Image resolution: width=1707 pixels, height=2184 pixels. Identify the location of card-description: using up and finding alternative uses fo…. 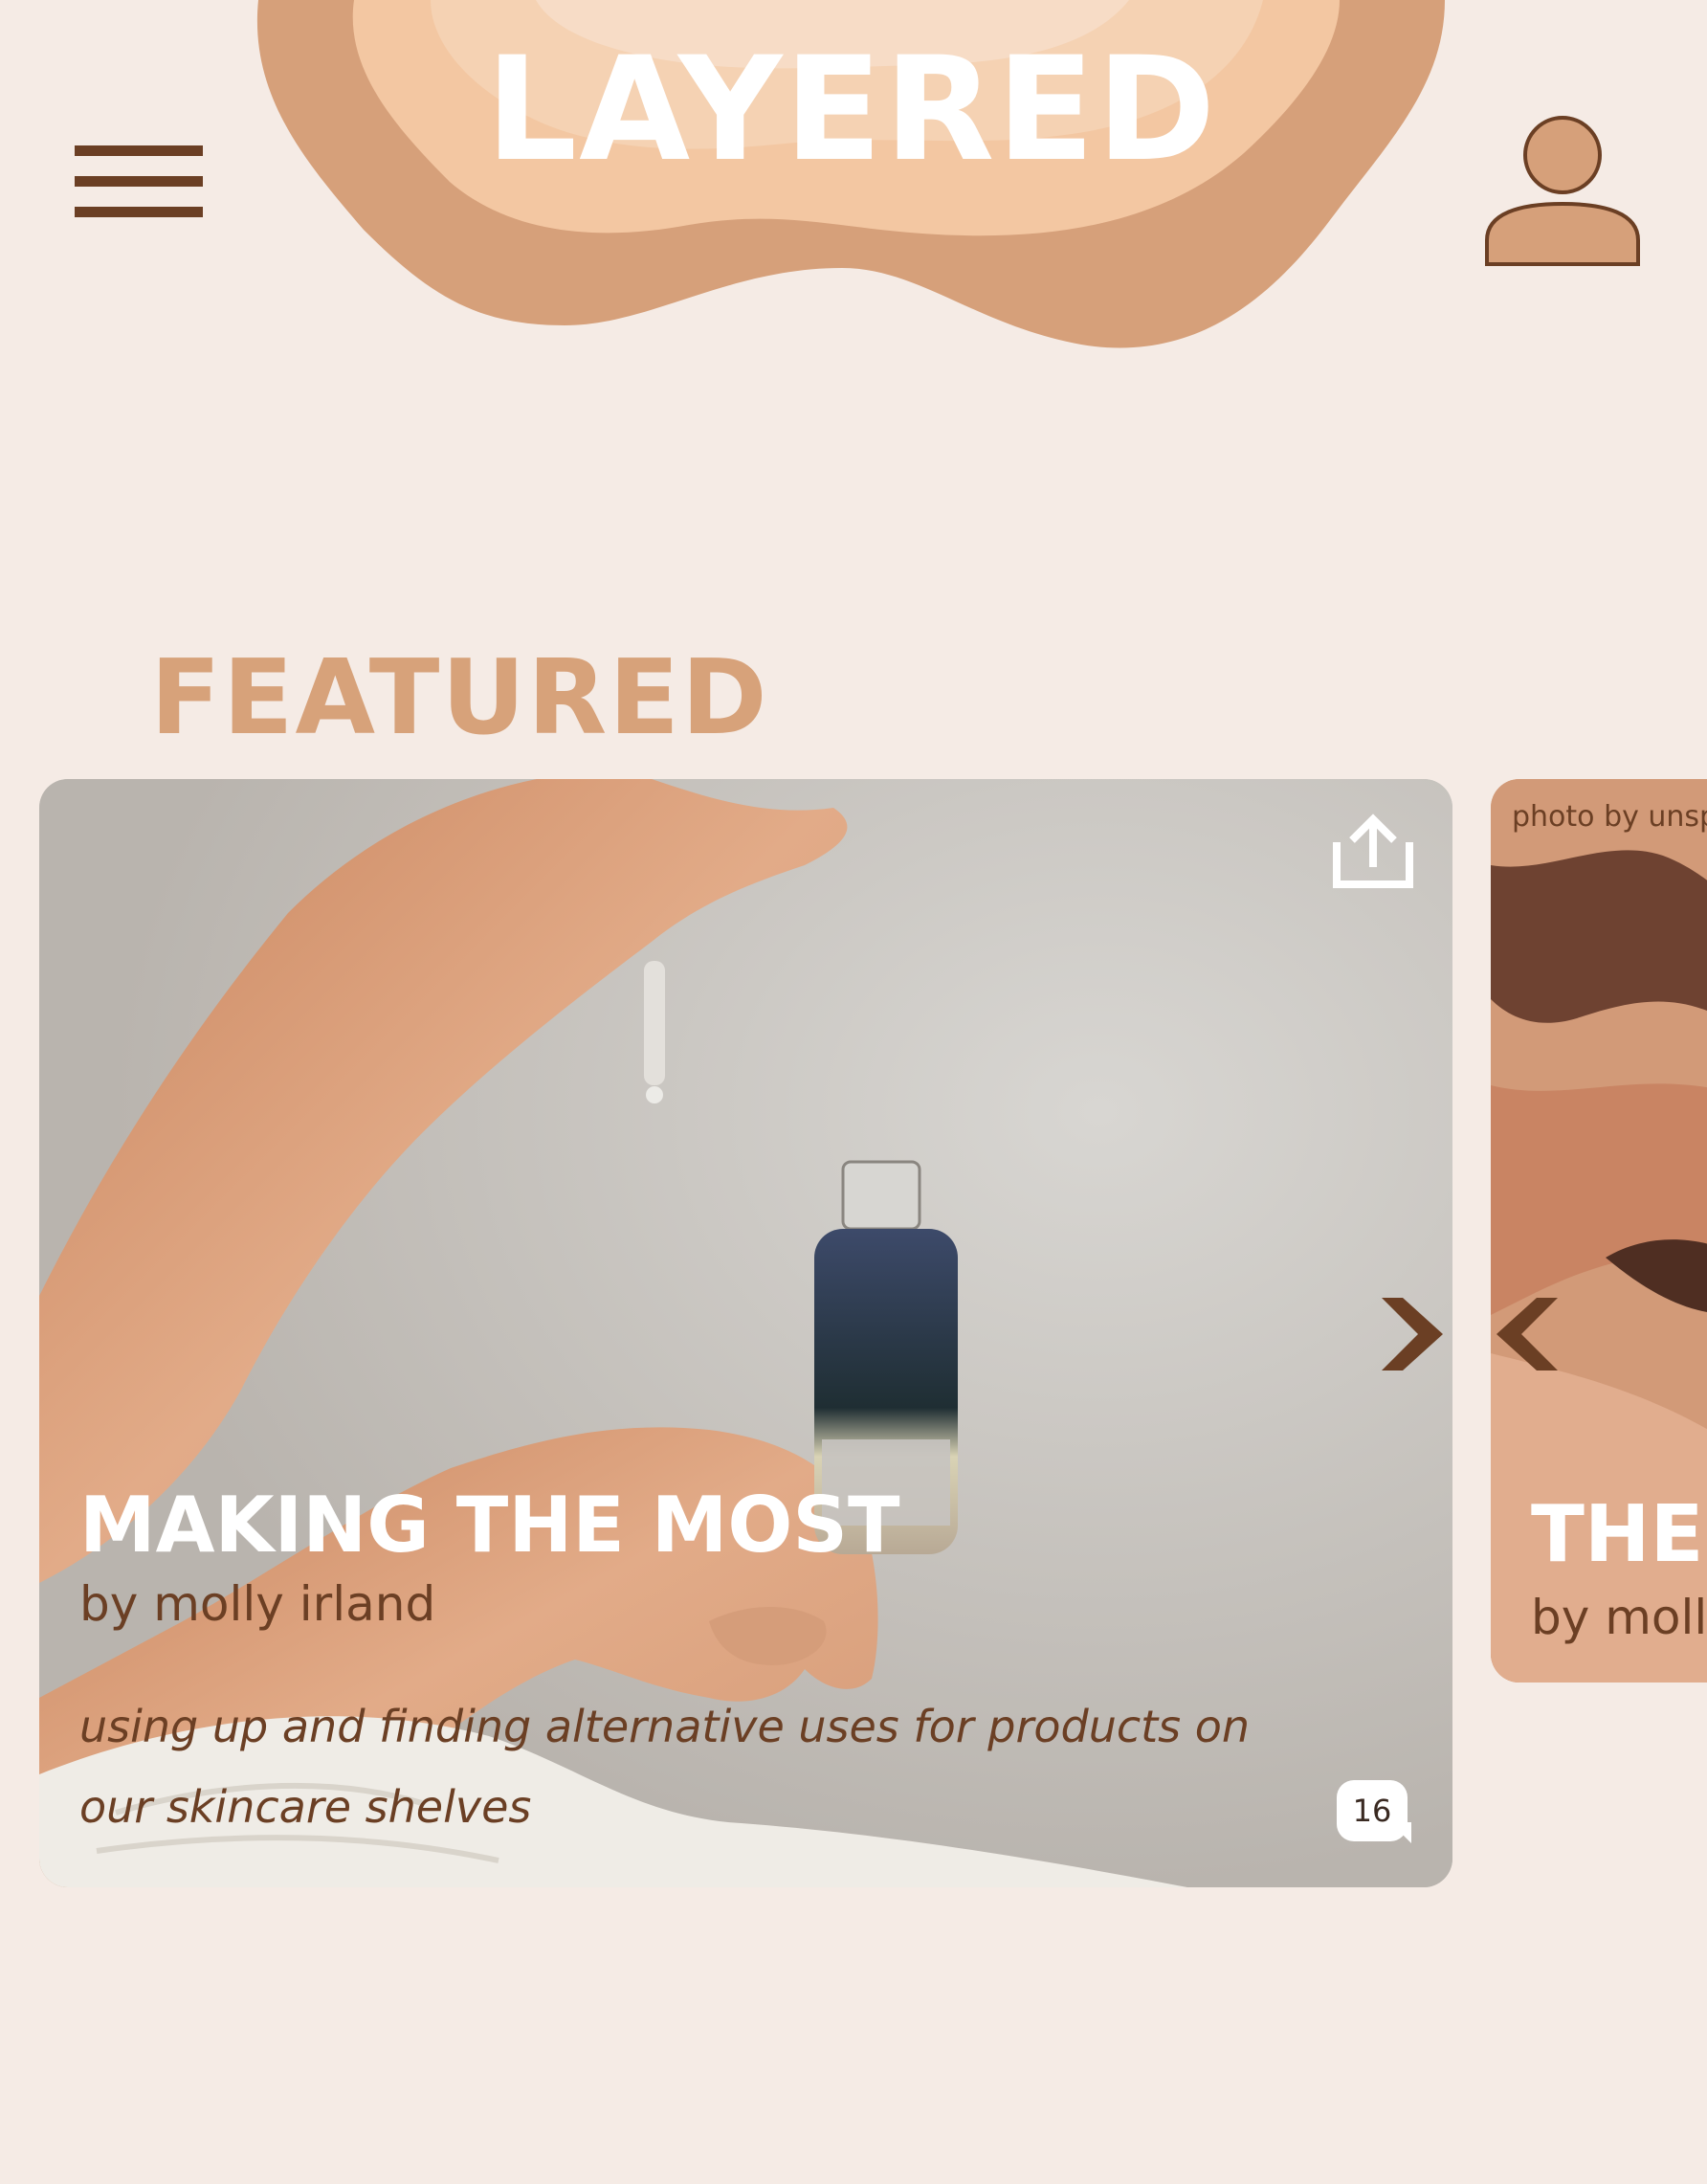
(665, 1767).